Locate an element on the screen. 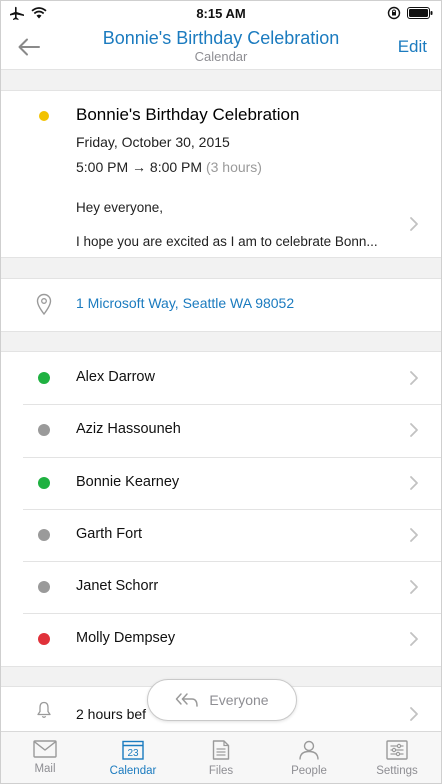 The width and height of the screenshot is (442, 784). attendee-name: Molly Dempsey is located at coordinates (126, 638).